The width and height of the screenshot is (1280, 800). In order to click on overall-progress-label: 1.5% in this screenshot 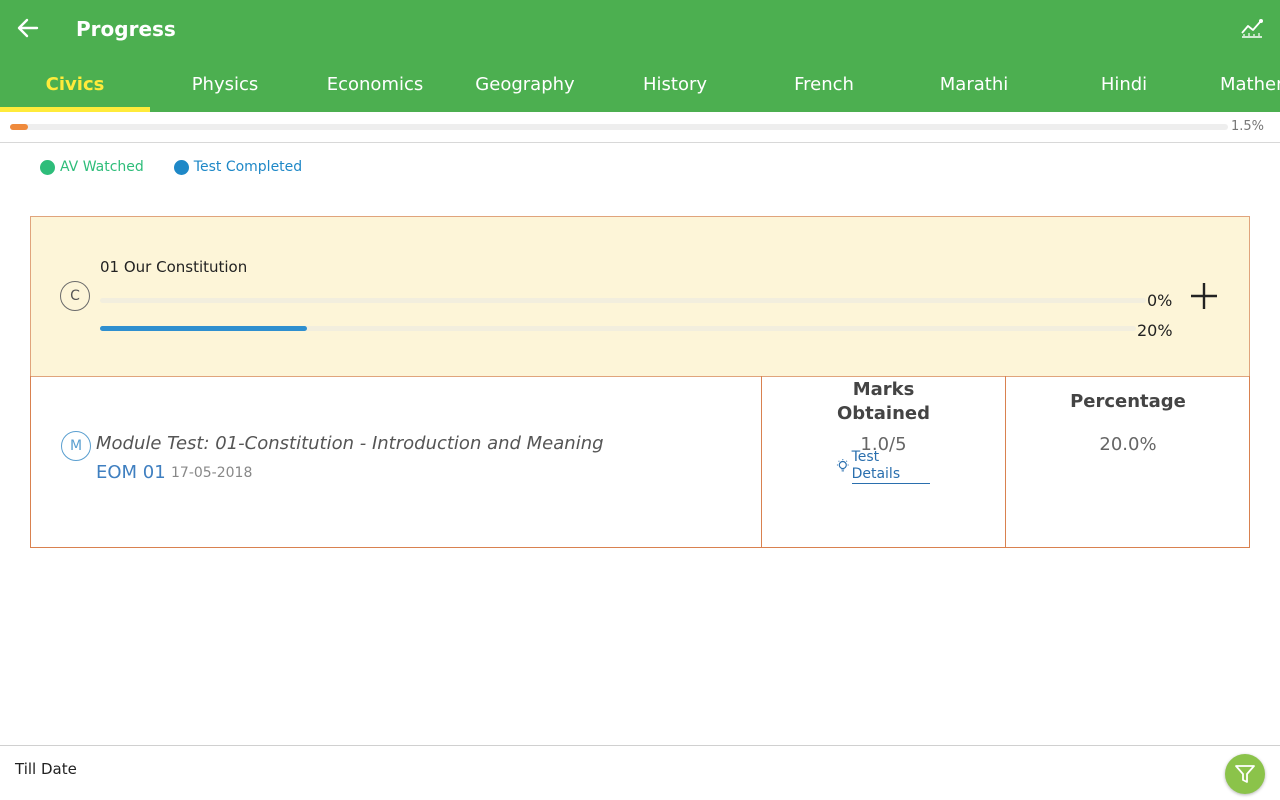, I will do `click(1248, 126)`.